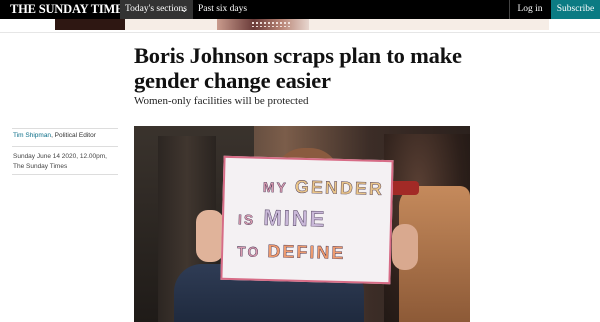  I want to click on banner-dark-block, so click(90, 24).